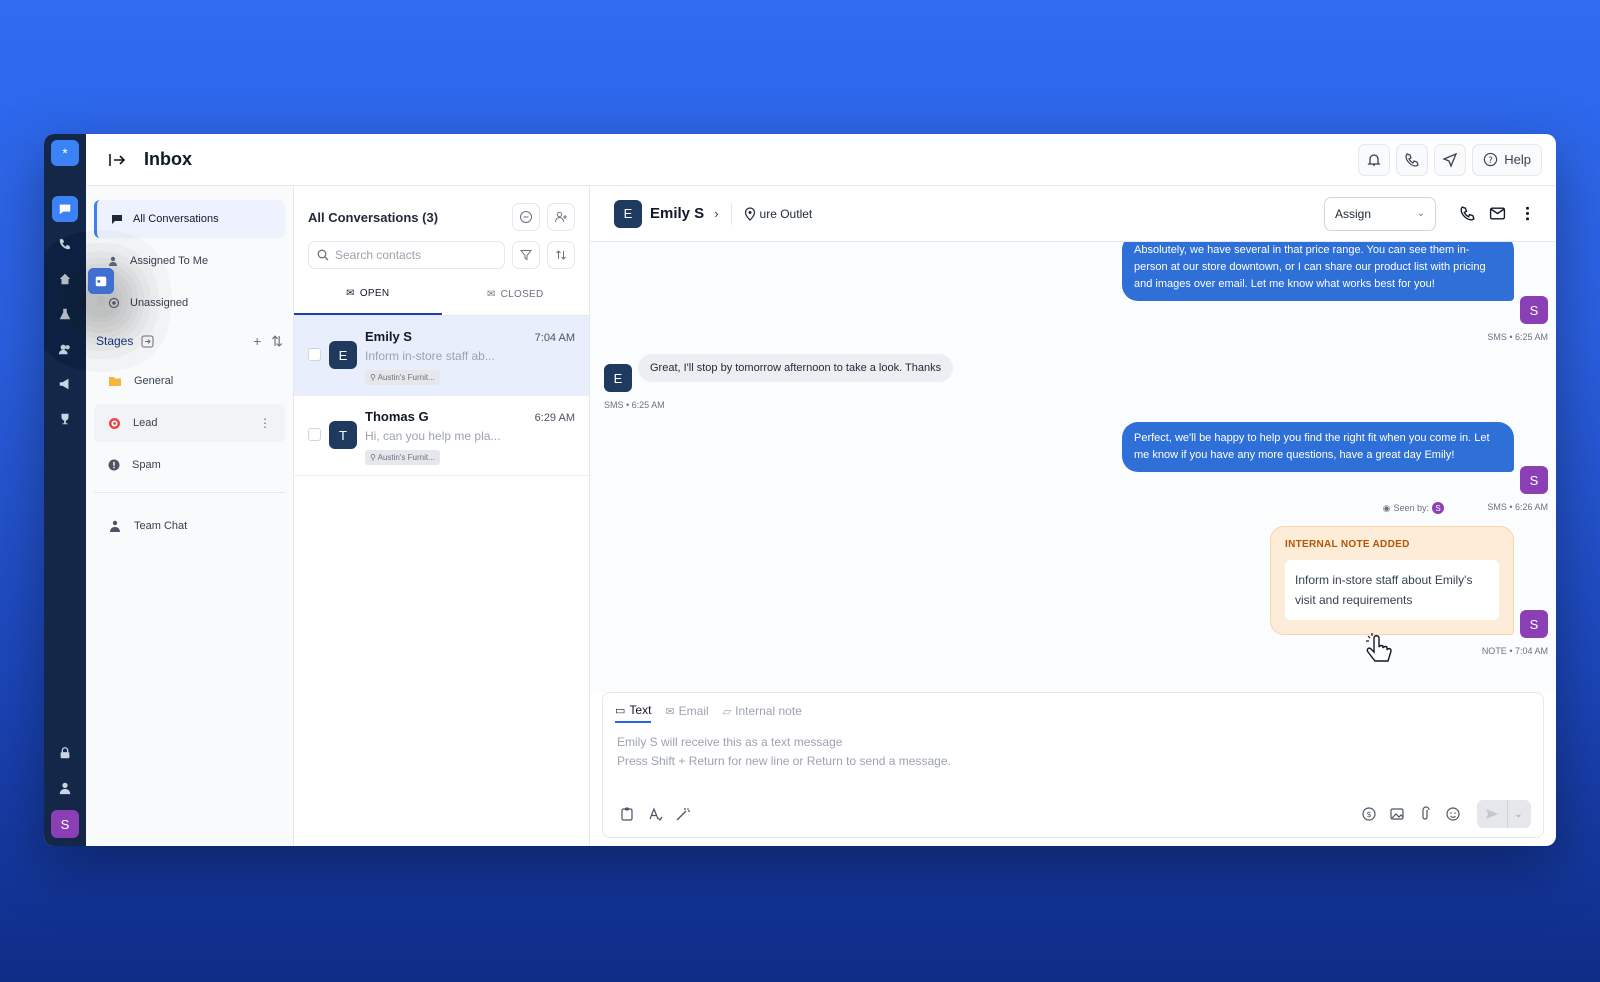 The width and height of the screenshot is (1600, 982). I want to click on nav-trophy-icon, so click(65, 419).